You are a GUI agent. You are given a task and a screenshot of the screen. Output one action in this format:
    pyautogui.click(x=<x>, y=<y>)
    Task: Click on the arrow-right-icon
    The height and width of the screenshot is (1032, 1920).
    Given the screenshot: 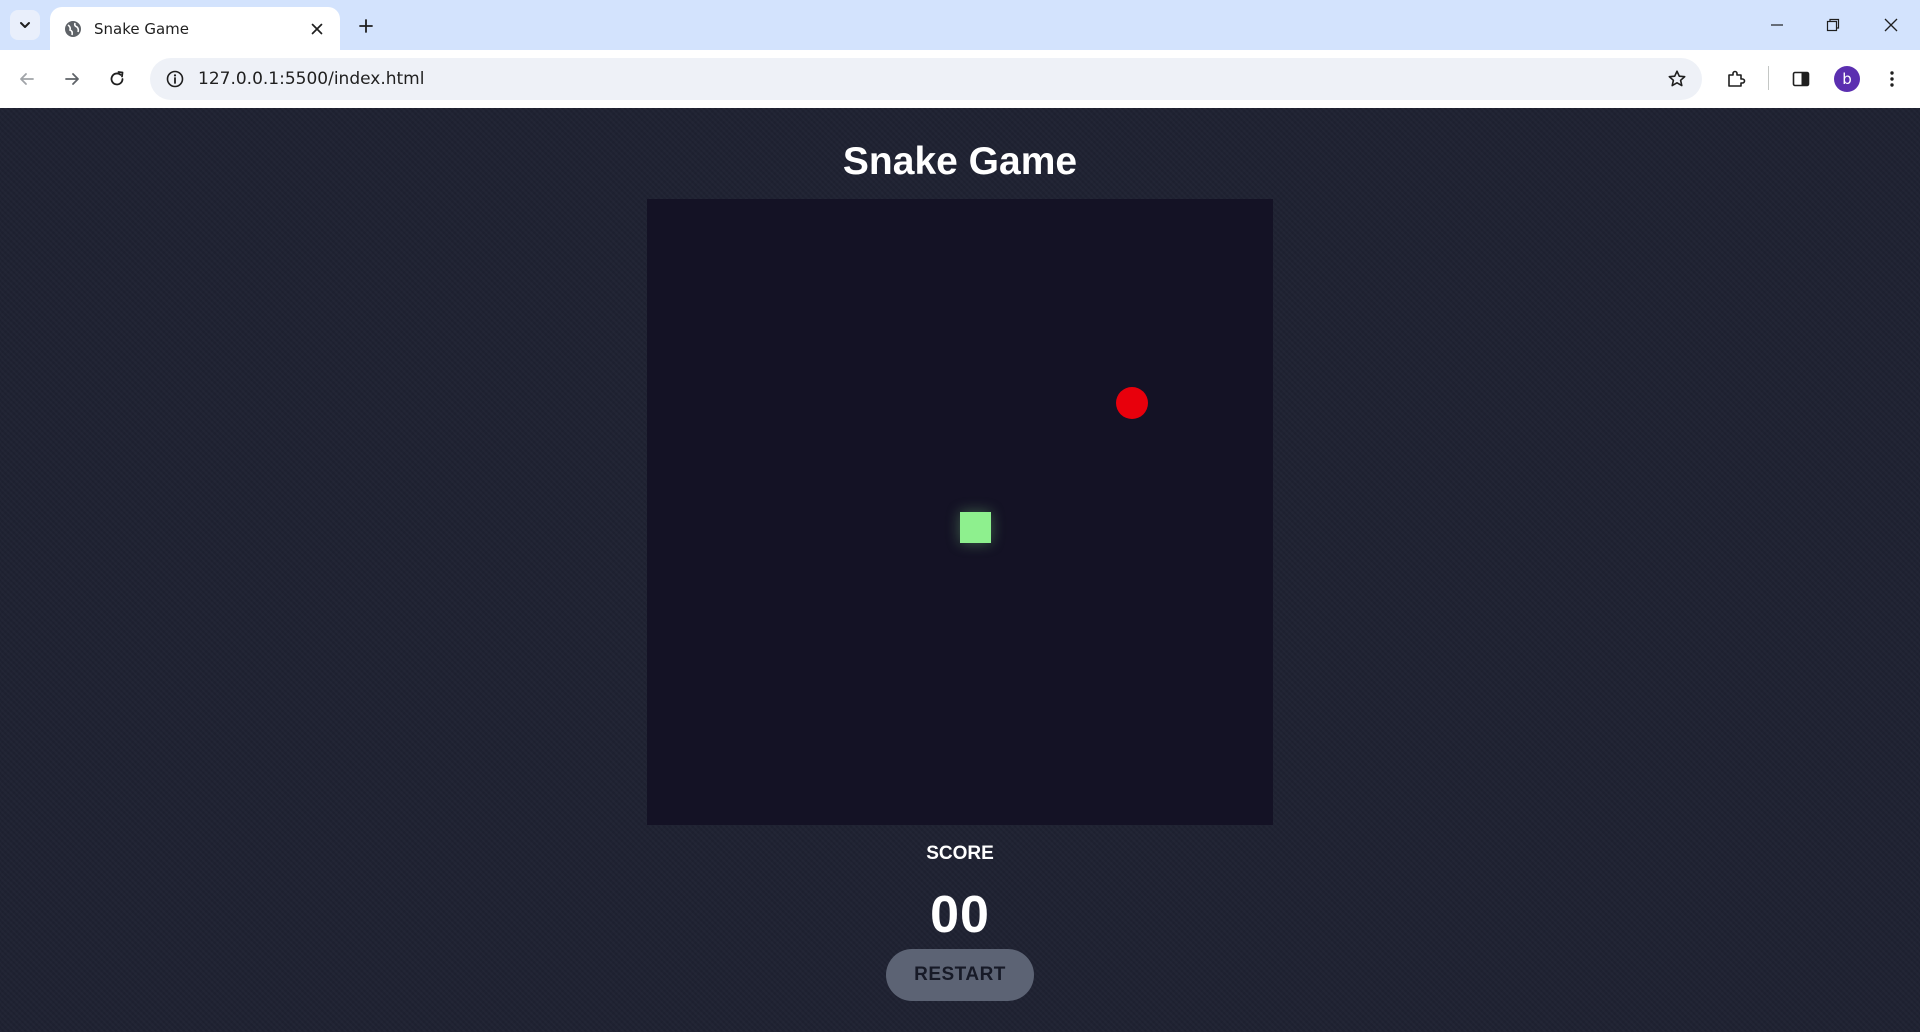 What is the action you would take?
    pyautogui.click(x=72, y=79)
    